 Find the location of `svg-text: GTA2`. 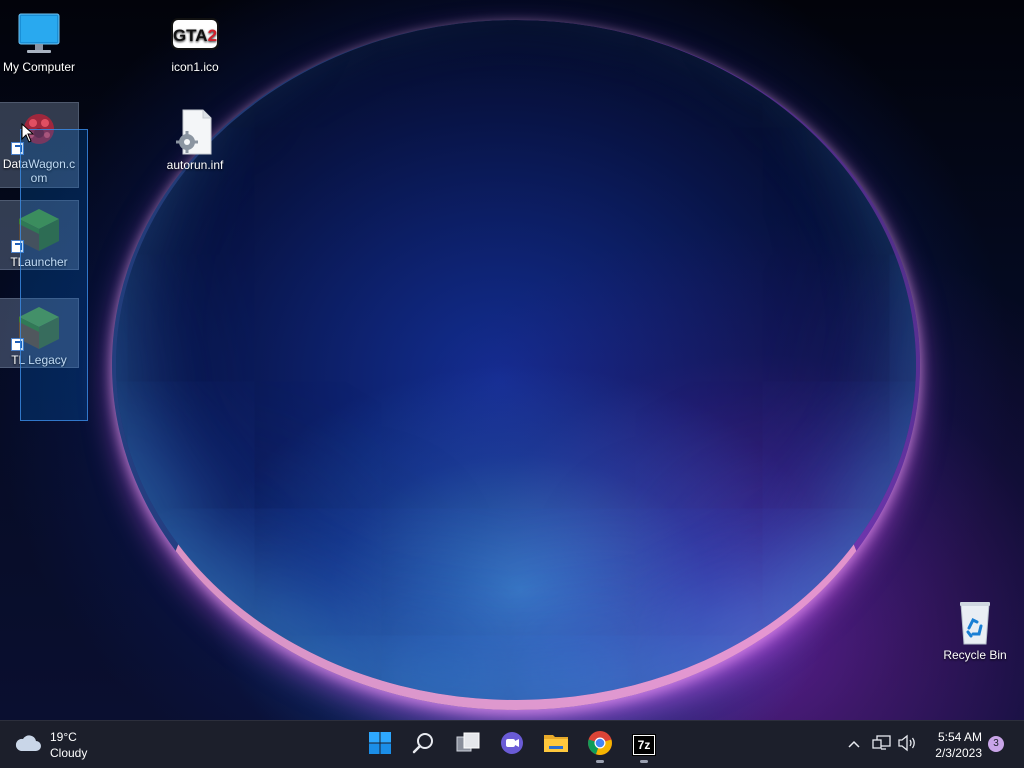

svg-text: GTA2 is located at coordinates (195, 35).